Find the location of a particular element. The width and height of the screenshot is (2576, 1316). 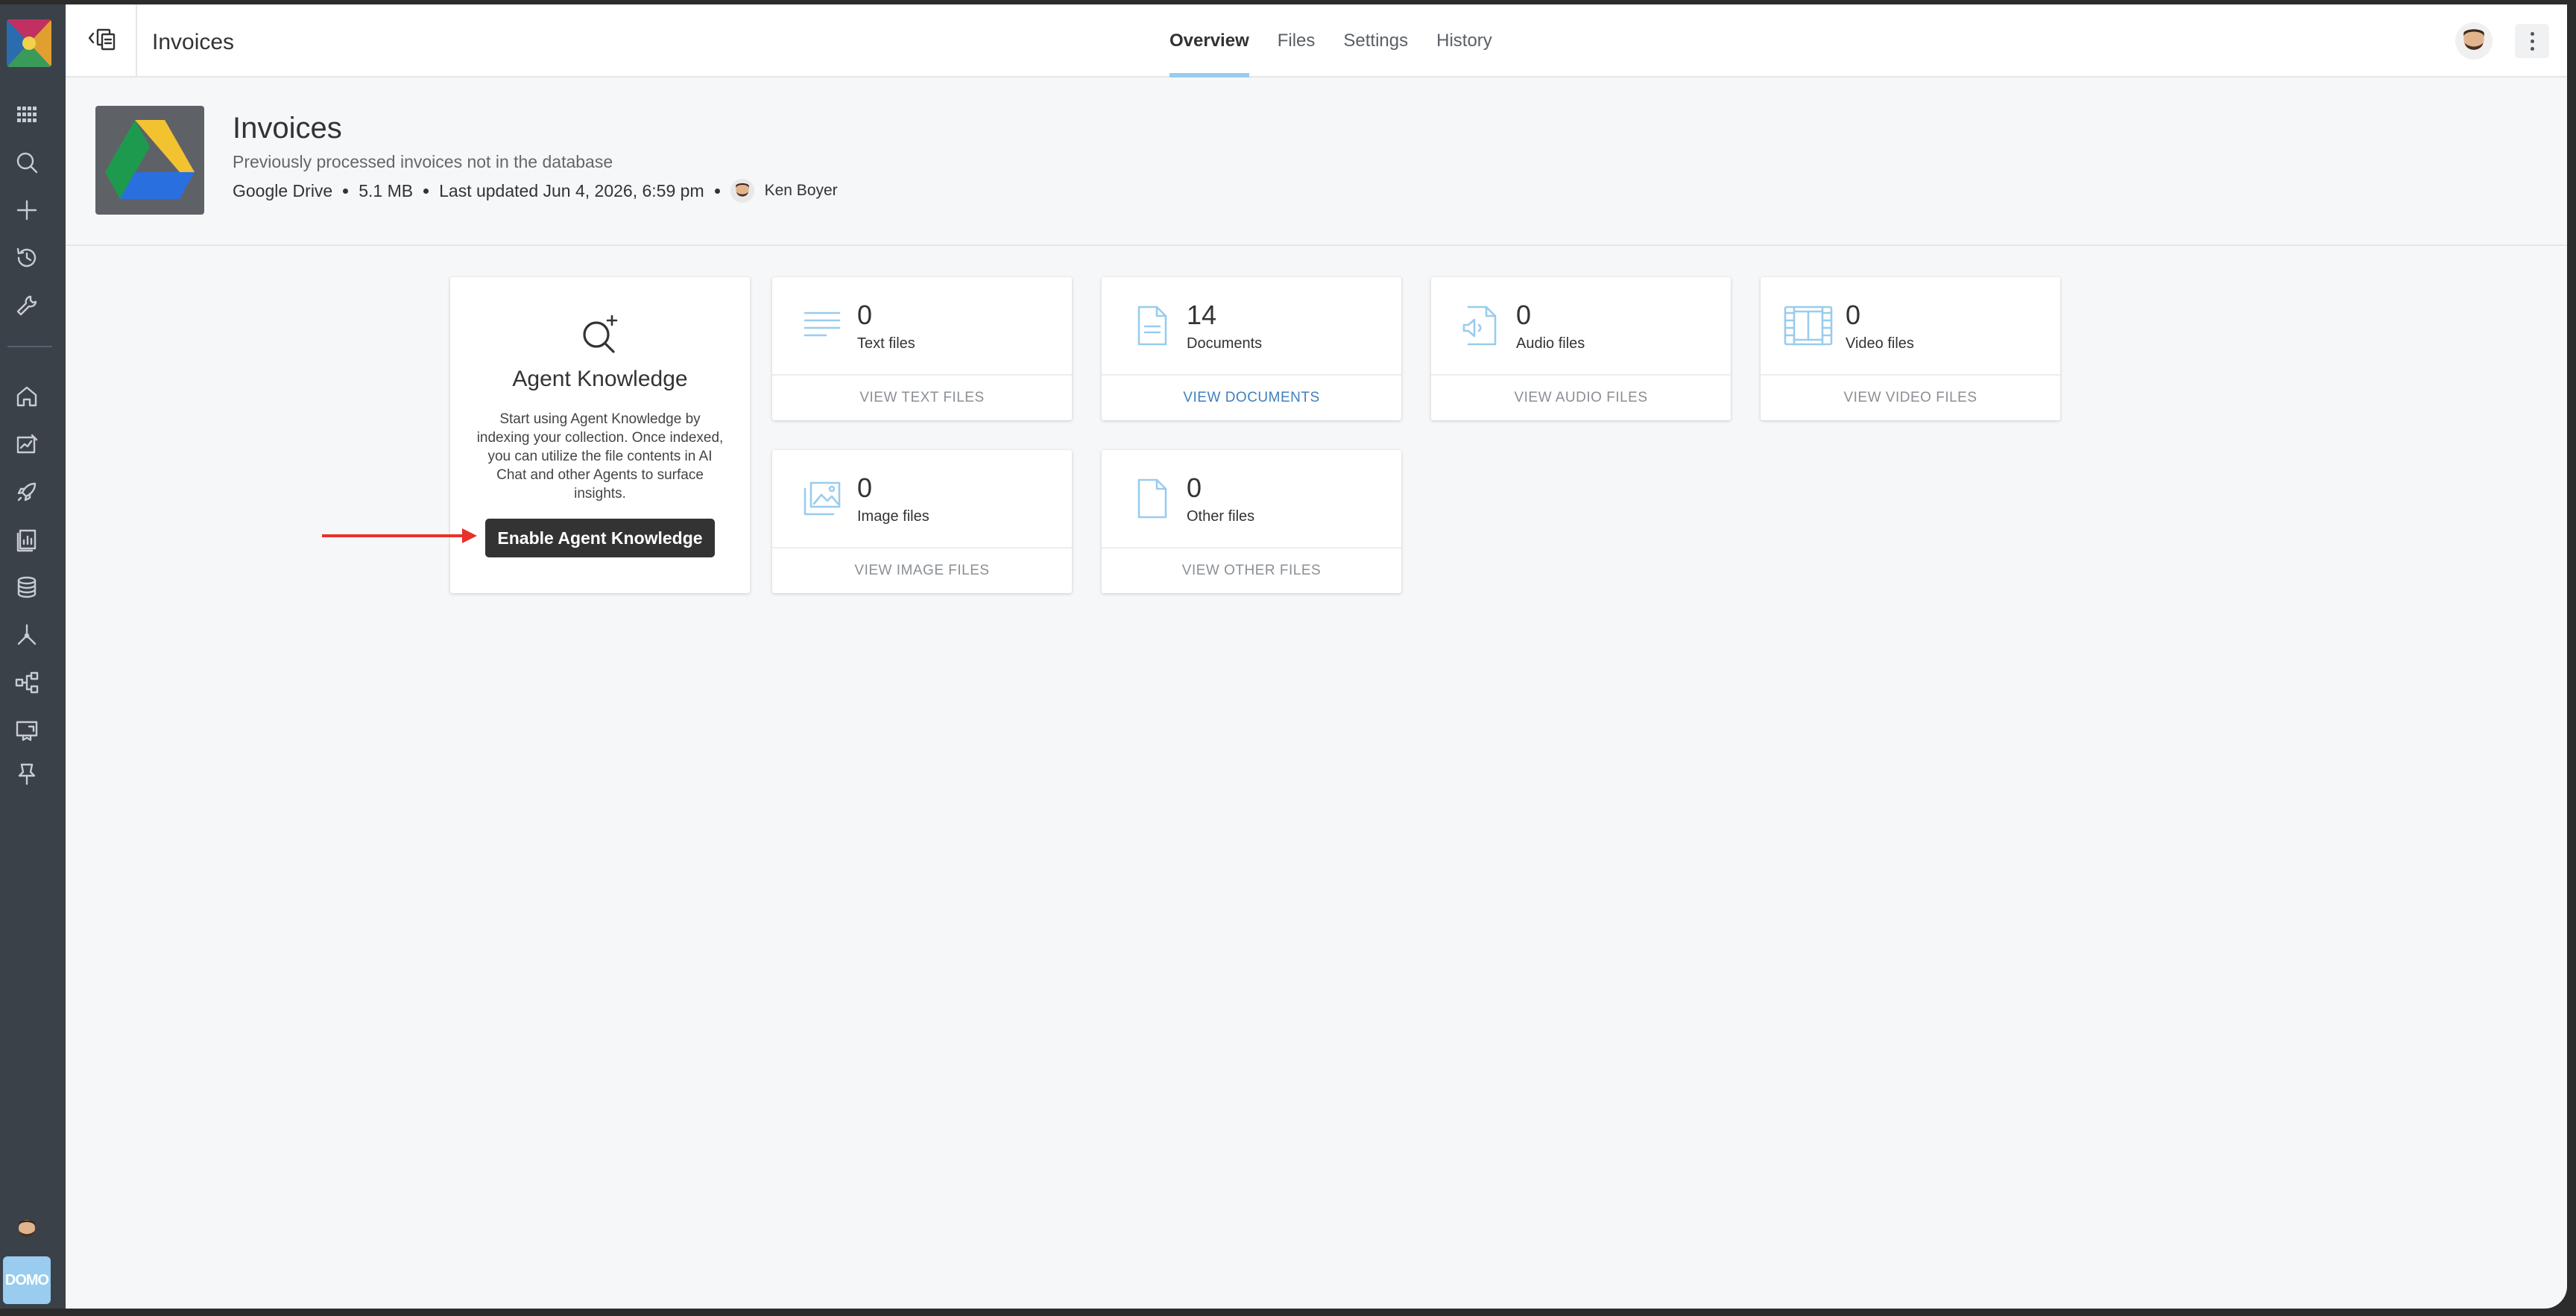

google-drive-logo is located at coordinates (149, 160).